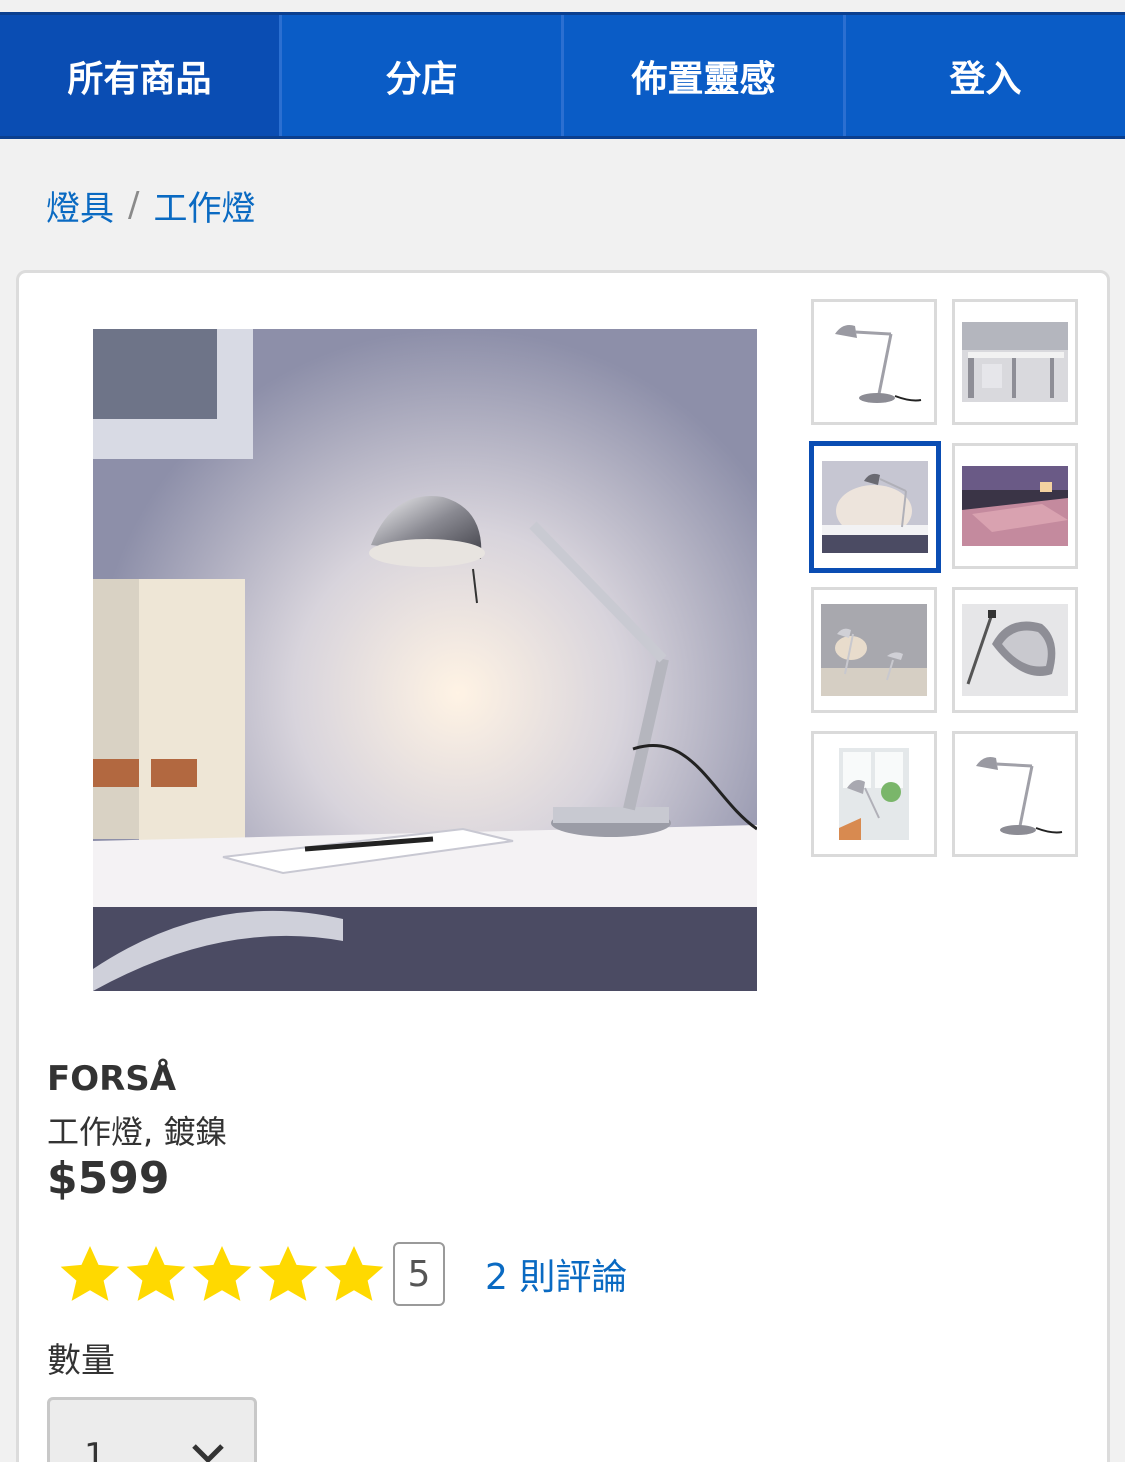 The height and width of the screenshot is (1462, 1125). What do you see at coordinates (423, 75) in the screenshot?
I see `nav-stores: 分店` at bounding box center [423, 75].